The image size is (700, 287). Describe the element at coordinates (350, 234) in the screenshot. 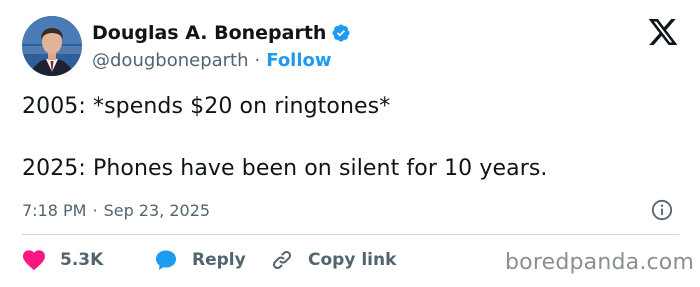

I see `divider` at that location.